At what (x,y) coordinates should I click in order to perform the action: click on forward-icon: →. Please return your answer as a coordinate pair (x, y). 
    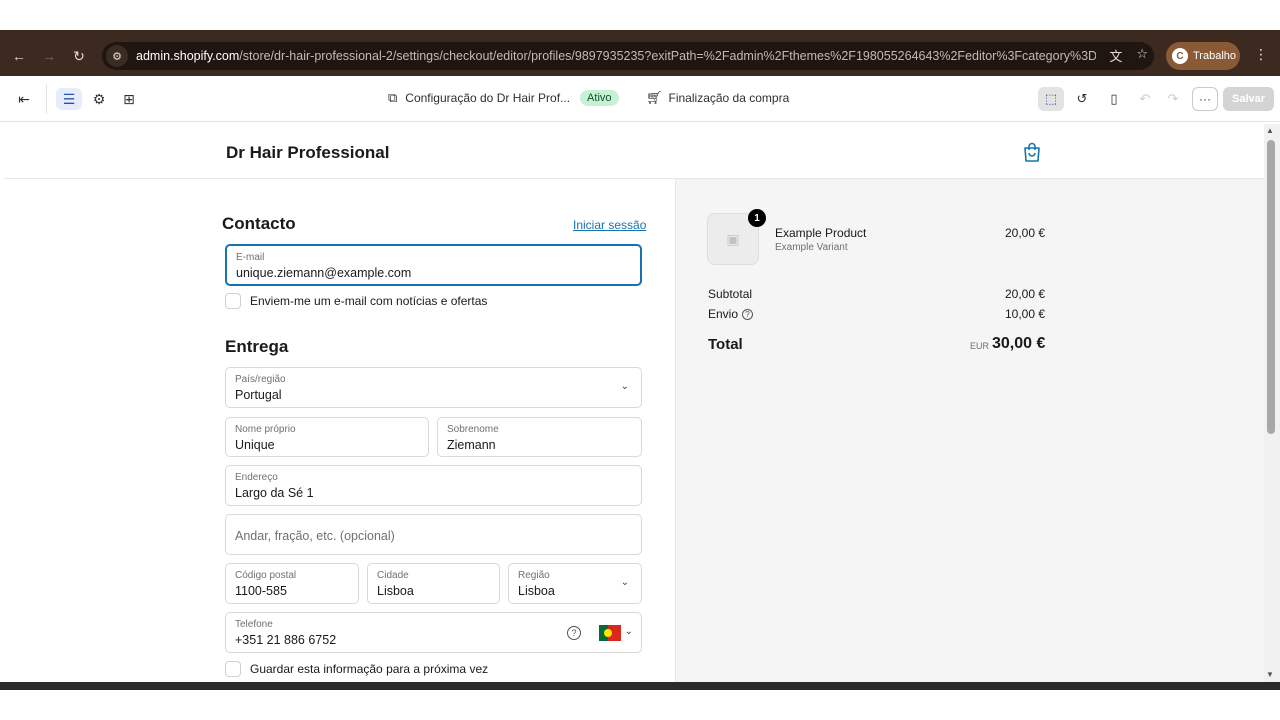
    Looking at the image, I should click on (49, 56).